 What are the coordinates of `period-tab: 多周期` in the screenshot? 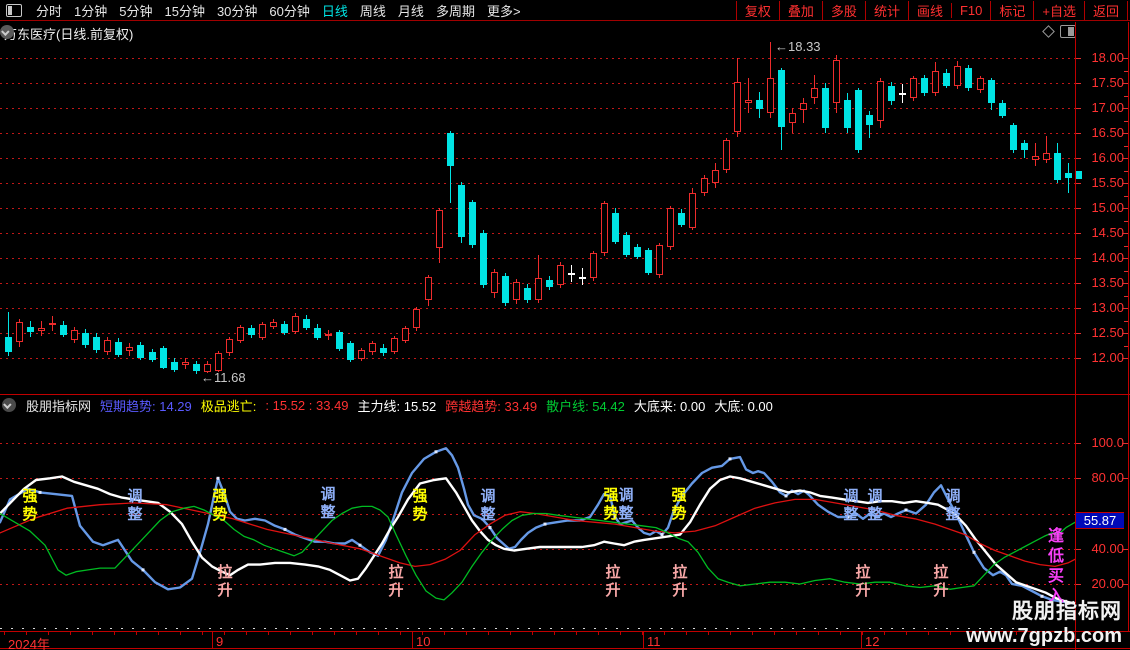 It's located at (455, 10).